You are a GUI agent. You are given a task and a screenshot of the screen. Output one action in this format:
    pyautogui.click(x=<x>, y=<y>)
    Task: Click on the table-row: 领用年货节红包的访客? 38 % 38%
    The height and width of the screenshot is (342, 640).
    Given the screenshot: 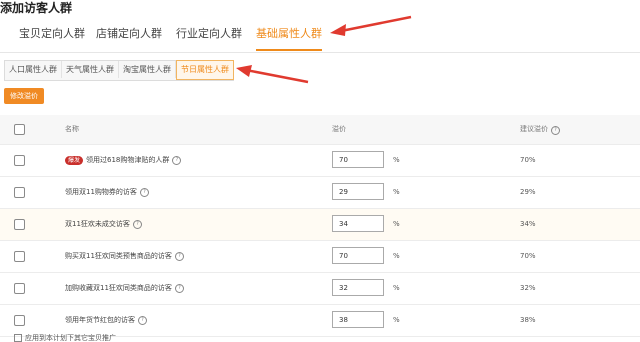 What is the action you would take?
    pyautogui.click(x=320, y=321)
    